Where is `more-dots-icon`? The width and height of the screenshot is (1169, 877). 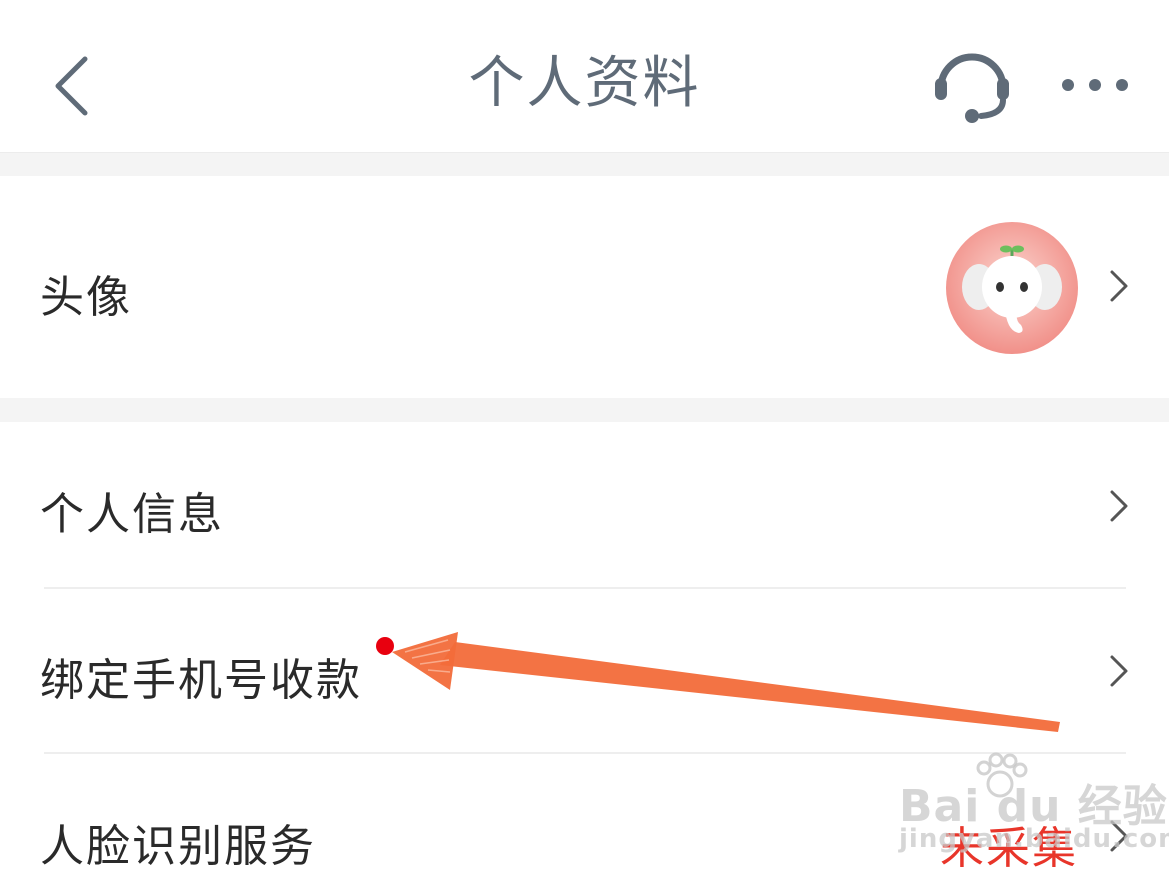
more-dots-icon is located at coordinates (1095, 85).